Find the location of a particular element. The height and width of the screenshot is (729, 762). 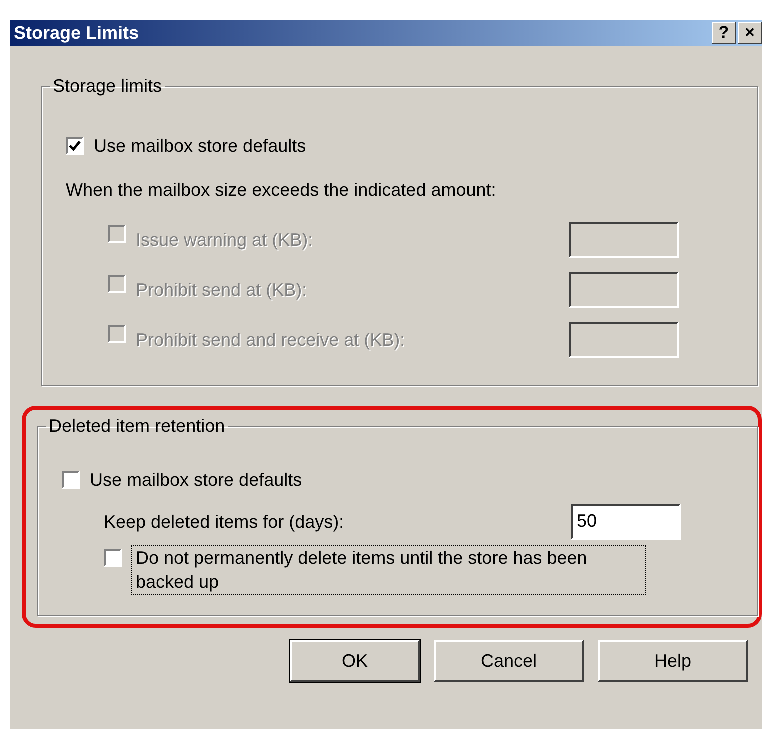

dialog-button: OK is located at coordinates (355, 661).